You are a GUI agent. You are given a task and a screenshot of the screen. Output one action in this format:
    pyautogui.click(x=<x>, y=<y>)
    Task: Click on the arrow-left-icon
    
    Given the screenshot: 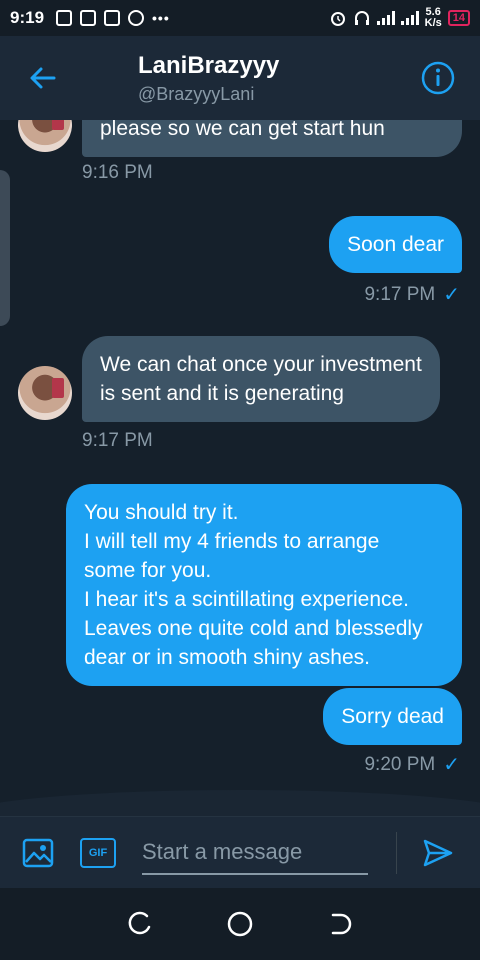 What is the action you would take?
    pyautogui.click(x=43, y=78)
    